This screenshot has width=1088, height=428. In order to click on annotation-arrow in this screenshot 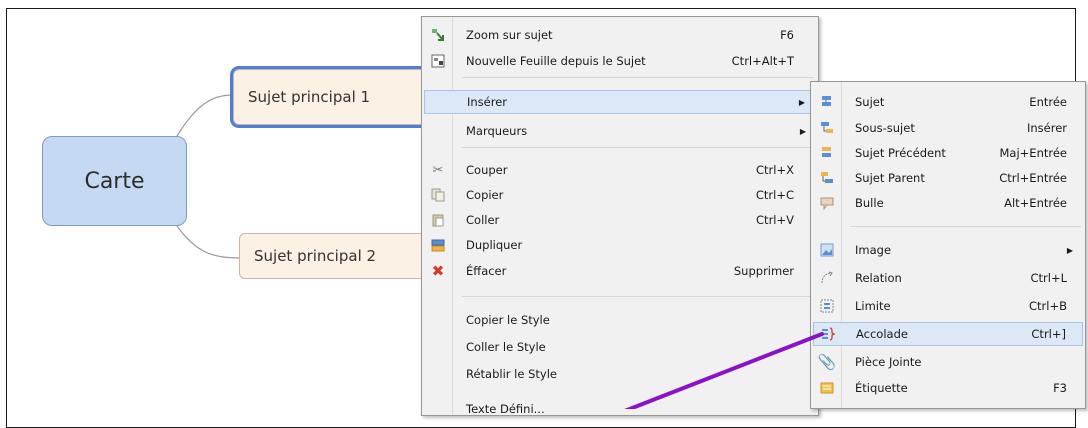, I will do `click(724, 370)`.